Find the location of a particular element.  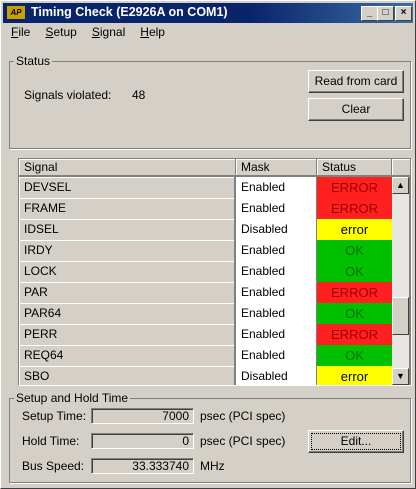

hold-time-field: 0 is located at coordinates (142, 441).